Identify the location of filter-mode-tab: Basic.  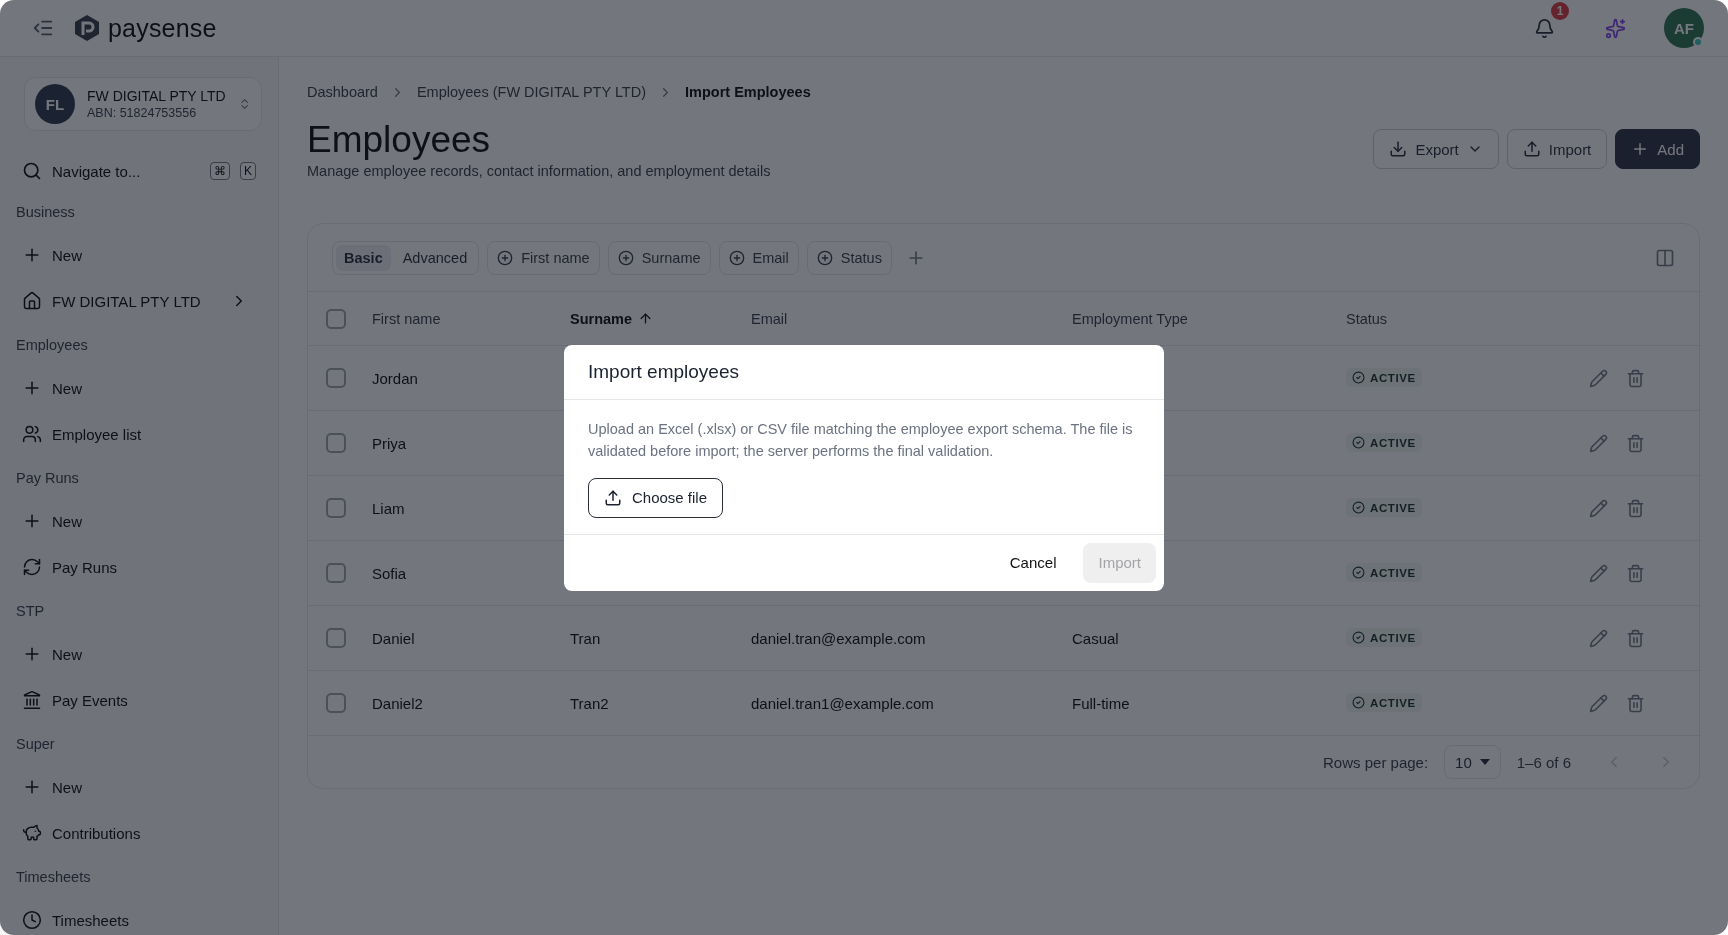
(363, 257).